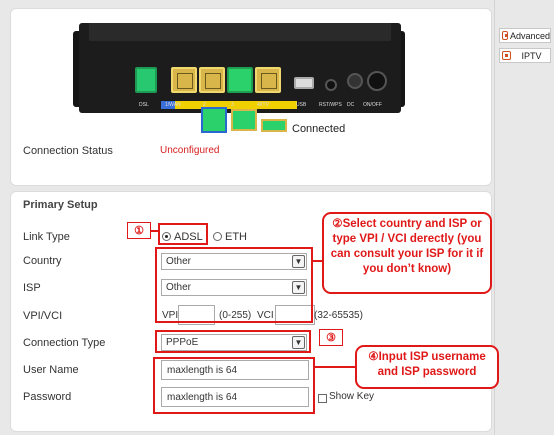 Image resolution: width=554 pixels, height=435 pixels. I want to click on iptv-label: IPTV, so click(531, 55).